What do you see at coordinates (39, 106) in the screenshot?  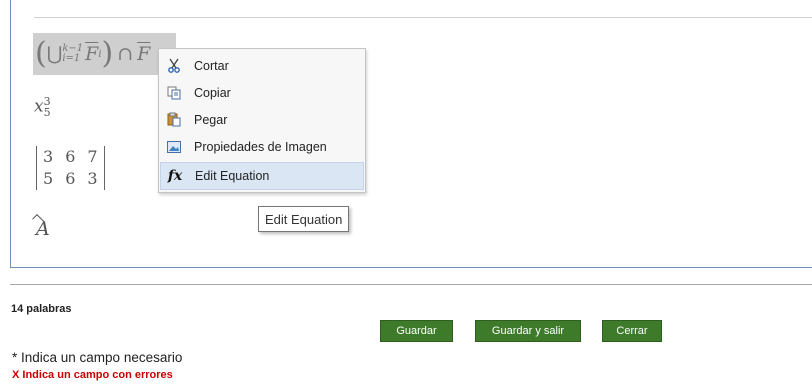 I see `x-variable: x` at bounding box center [39, 106].